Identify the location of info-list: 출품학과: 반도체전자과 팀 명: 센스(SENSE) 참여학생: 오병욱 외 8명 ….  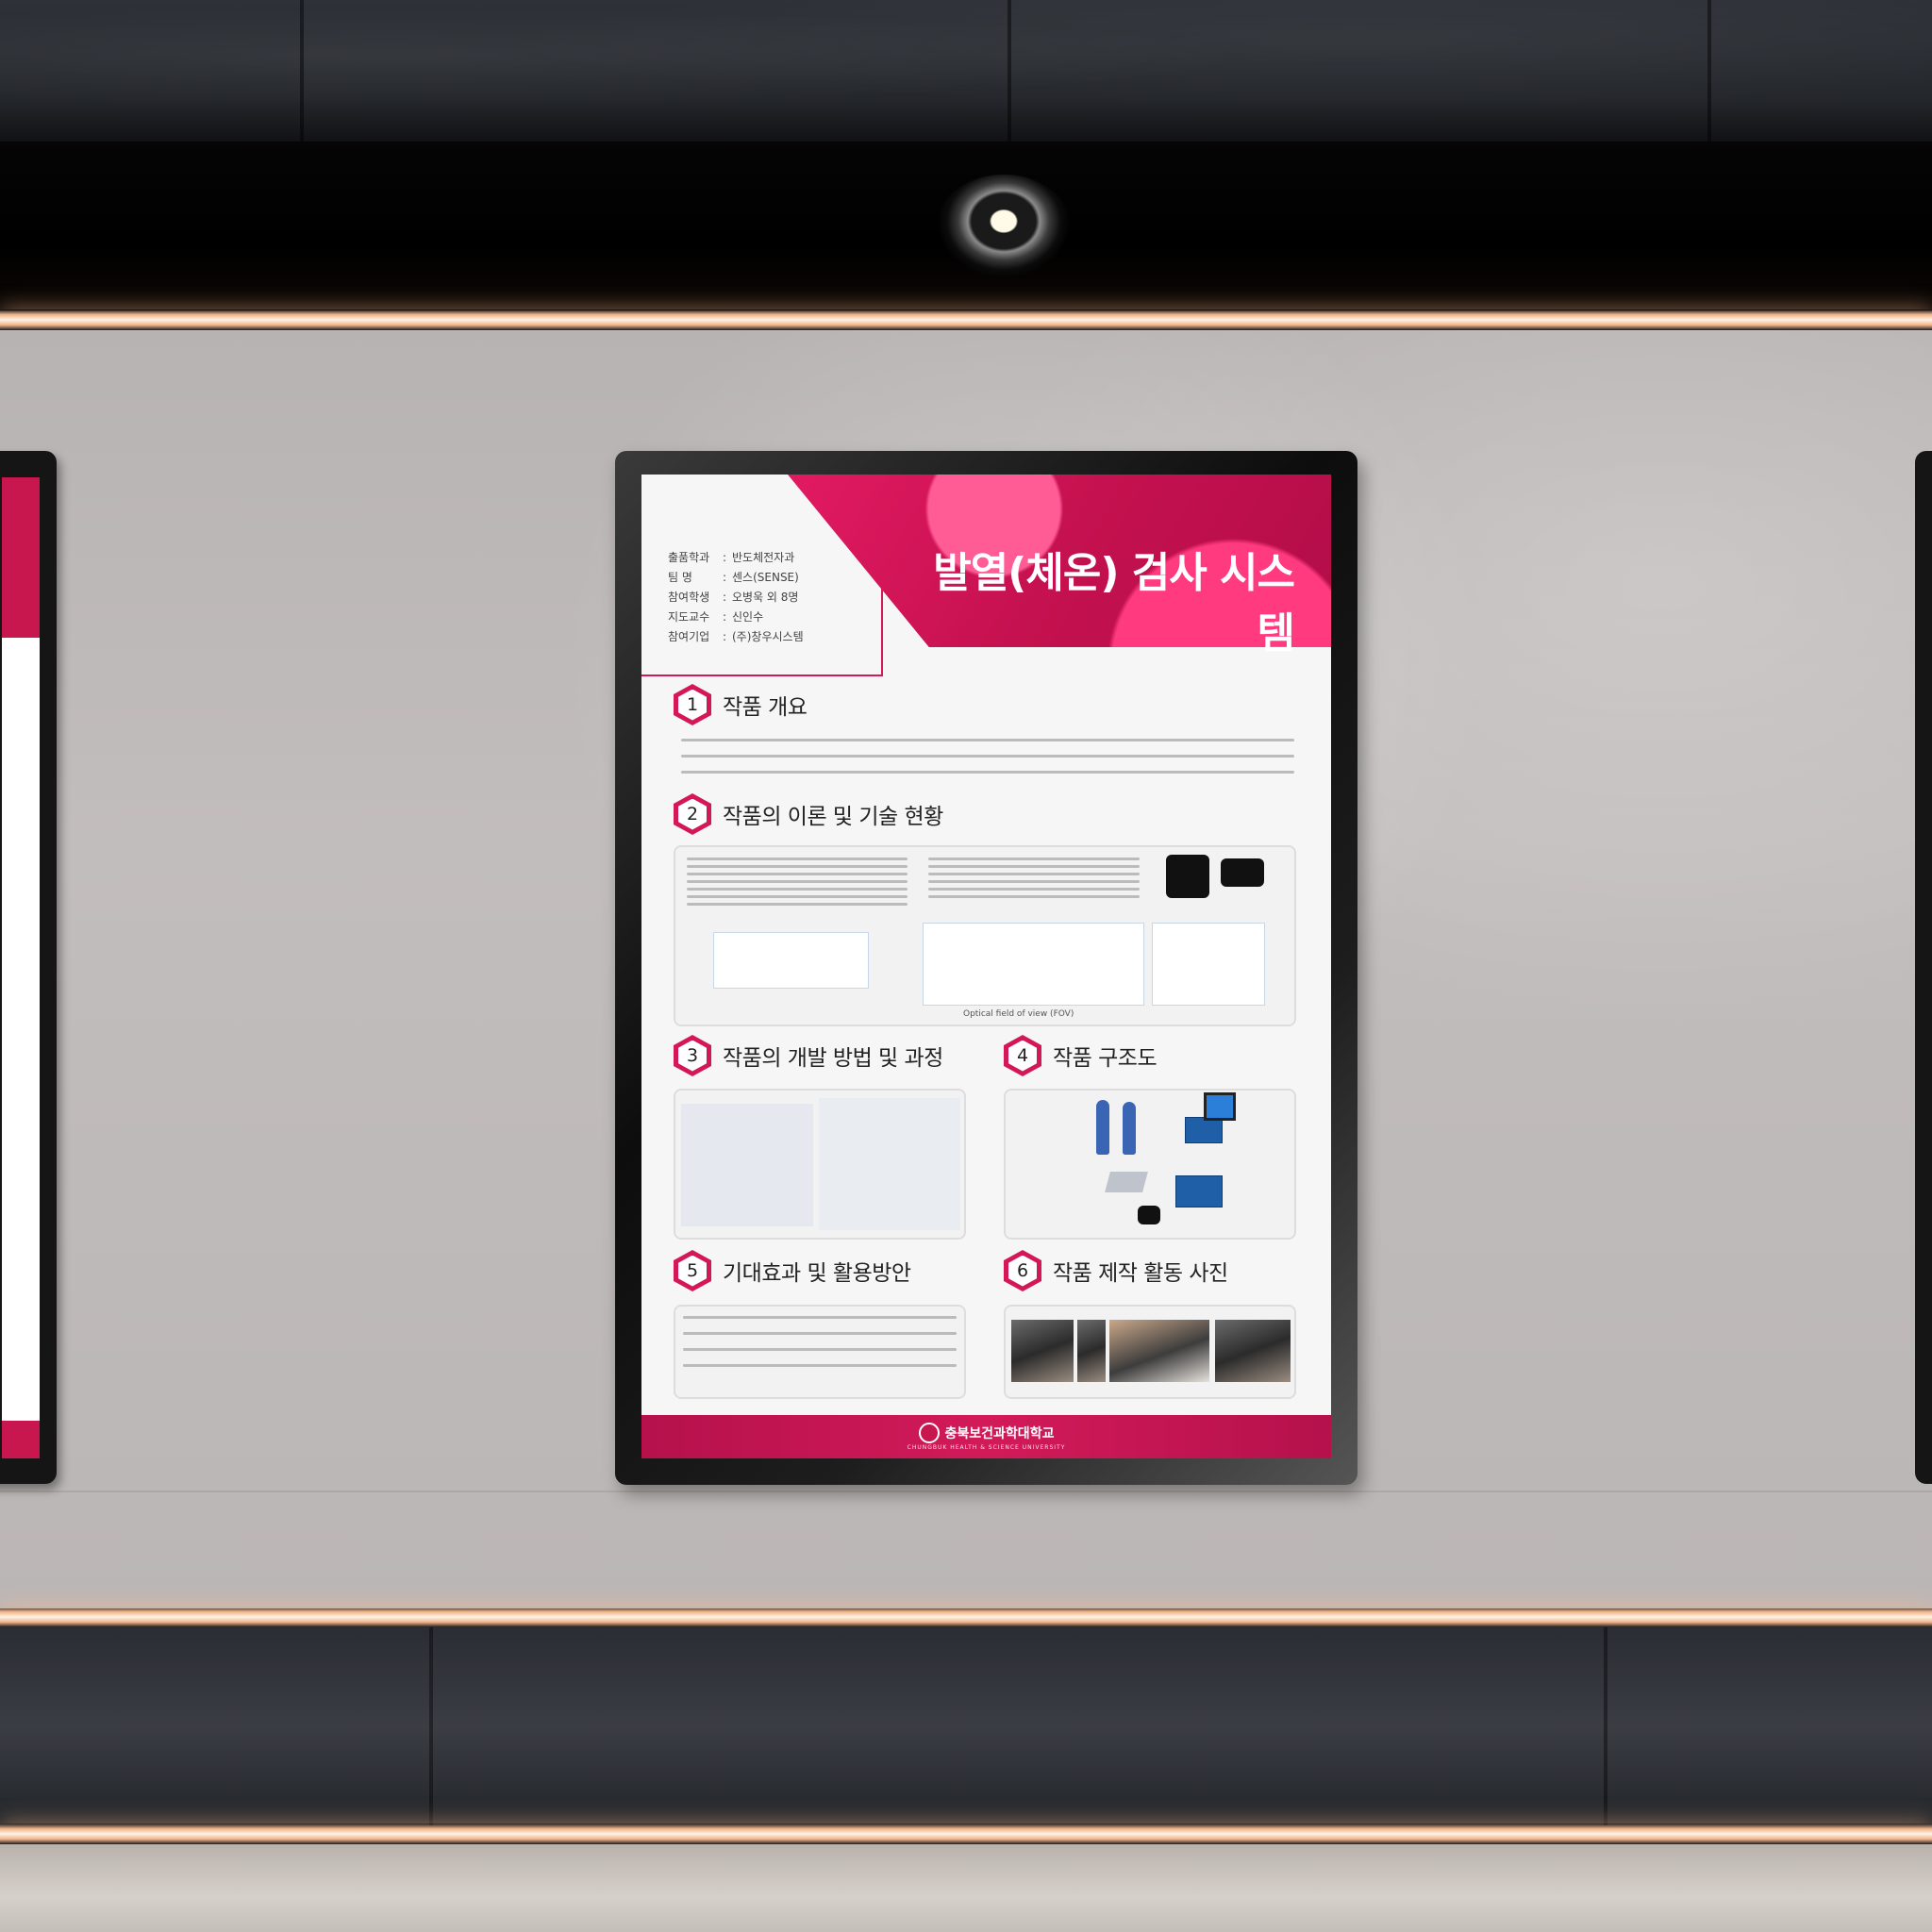
(736, 598).